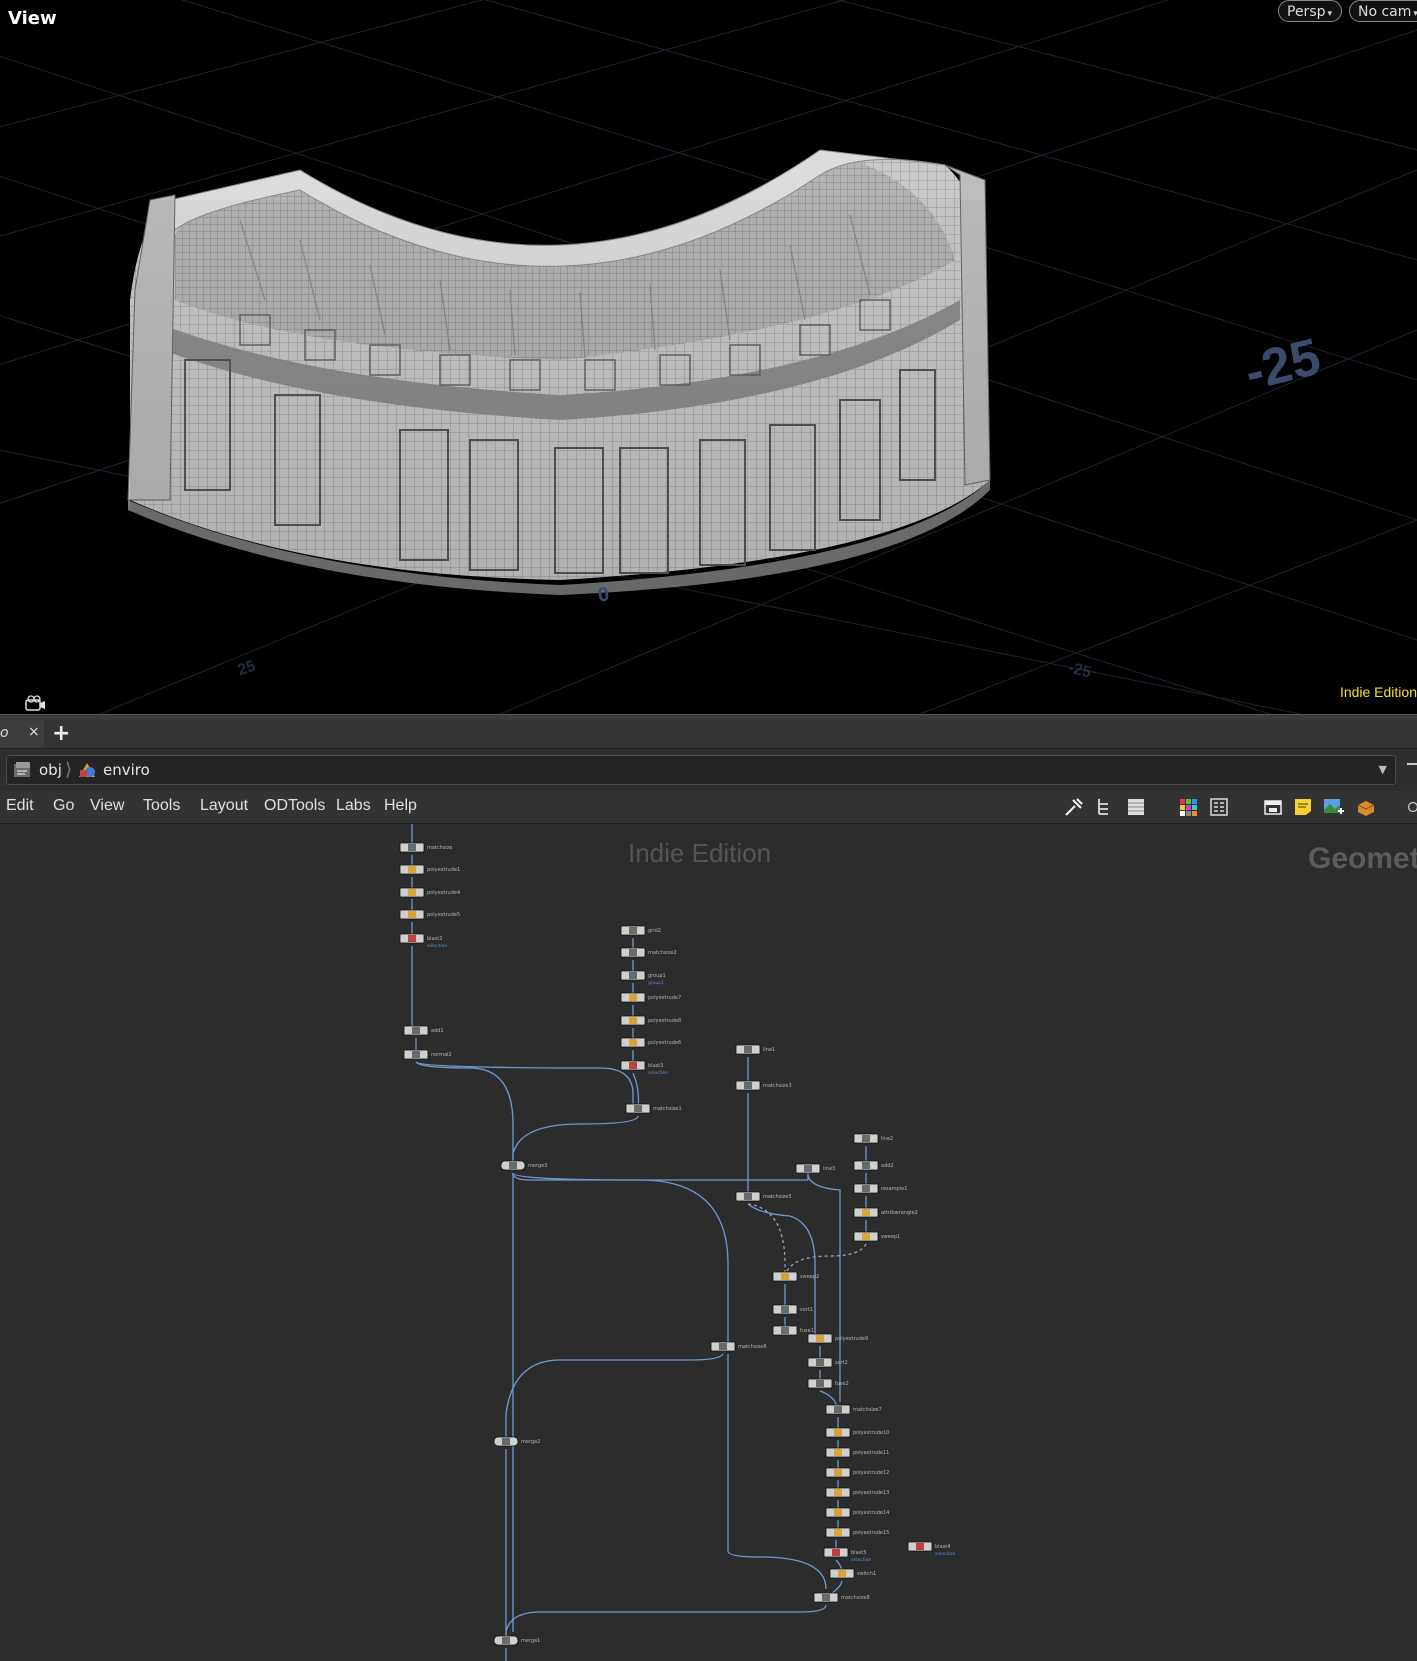 The height and width of the screenshot is (1661, 1417). Describe the element at coordinates (873, 1138) in the screenshot. I see `network-node: line2` at that location.